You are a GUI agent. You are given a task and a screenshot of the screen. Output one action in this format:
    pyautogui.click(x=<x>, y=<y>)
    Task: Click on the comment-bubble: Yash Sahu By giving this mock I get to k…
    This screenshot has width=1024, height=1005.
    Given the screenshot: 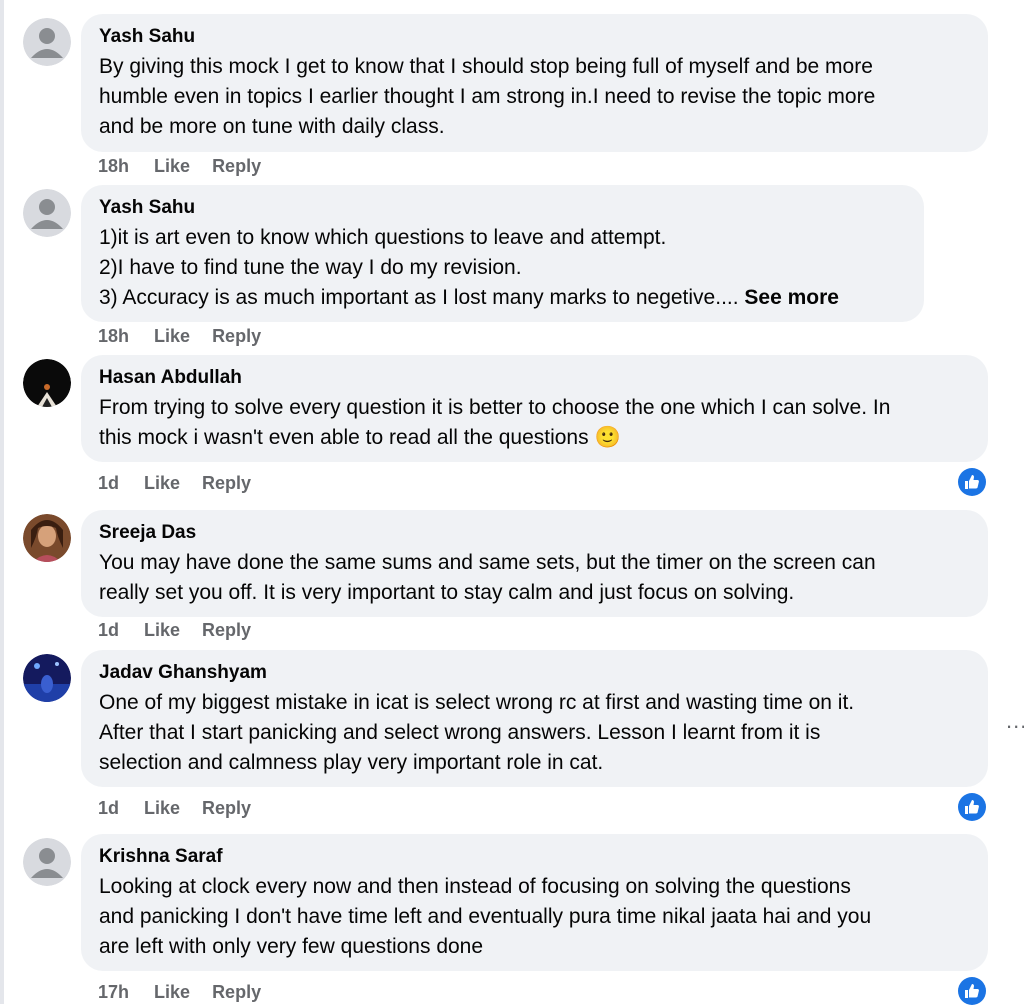 What is the action you would take?
    pyautogui.click(x=534, y=83)
    